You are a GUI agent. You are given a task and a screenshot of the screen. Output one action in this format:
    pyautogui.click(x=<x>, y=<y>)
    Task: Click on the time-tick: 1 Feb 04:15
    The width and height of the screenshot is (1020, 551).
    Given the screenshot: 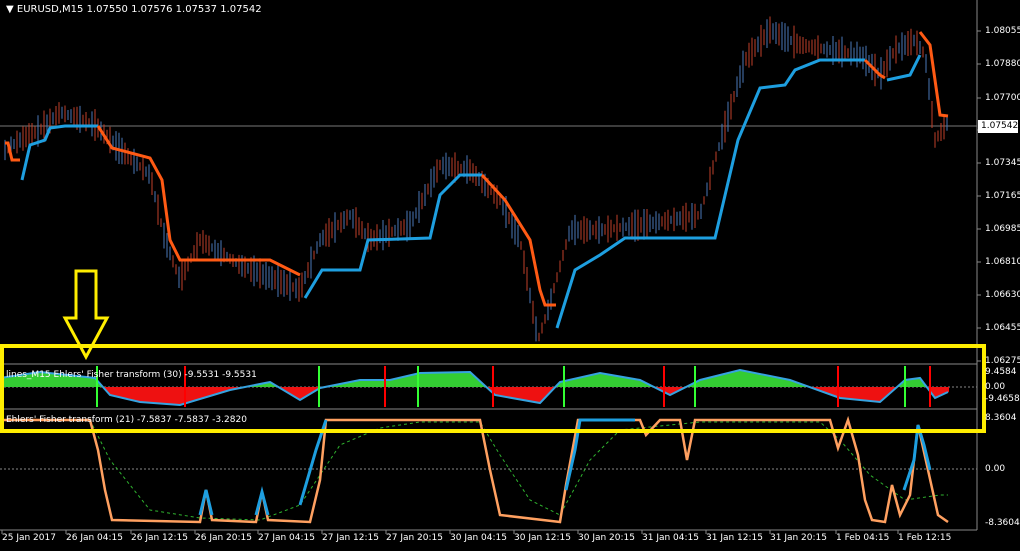 What is the action you would take?
    pyautogui.click(x=863, y=538)
    